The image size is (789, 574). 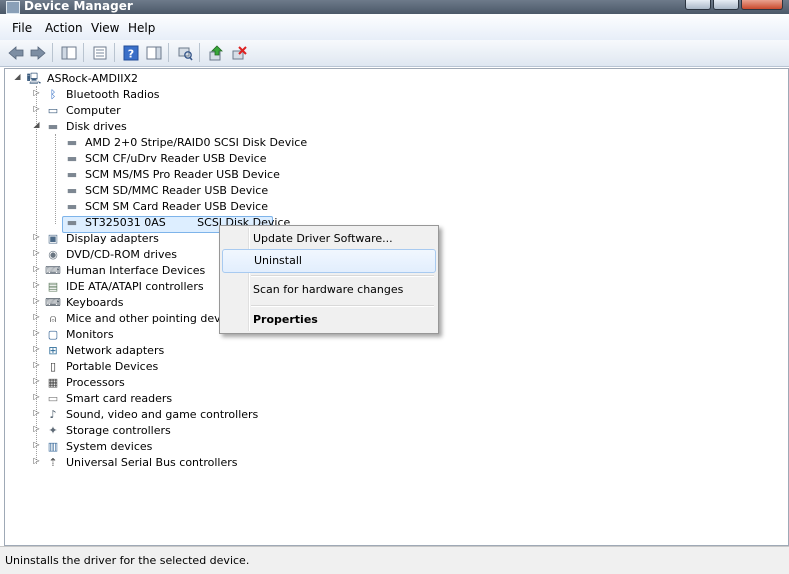 What do you see at coordinates (153, 52) in the screenshot?
I see `show-action-pane-icon` at bounding box center [153, 52].